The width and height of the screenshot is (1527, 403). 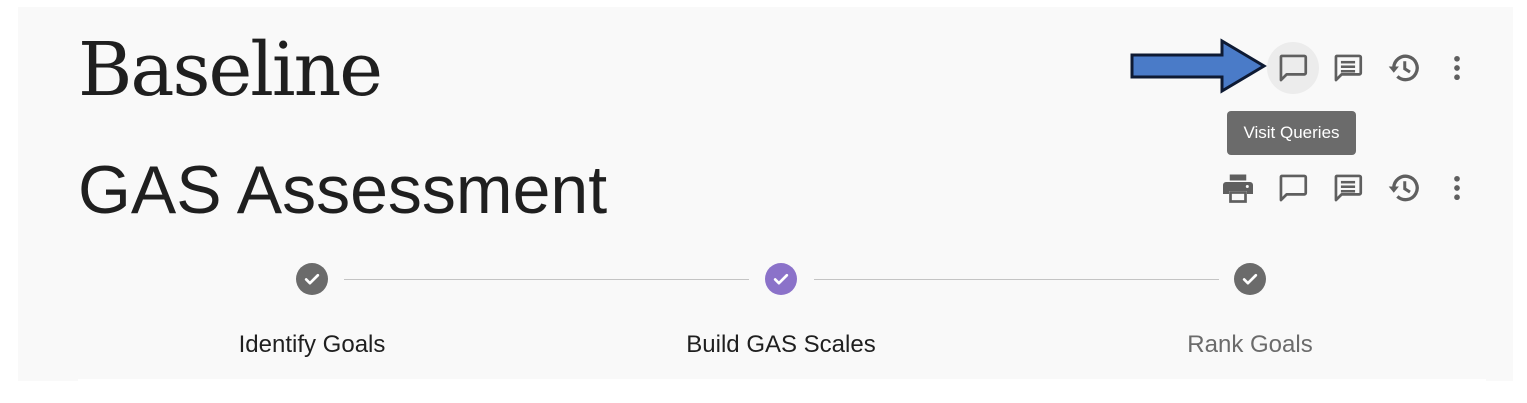 I want to click on annotation-arrow, so click(x=1198, y=66).